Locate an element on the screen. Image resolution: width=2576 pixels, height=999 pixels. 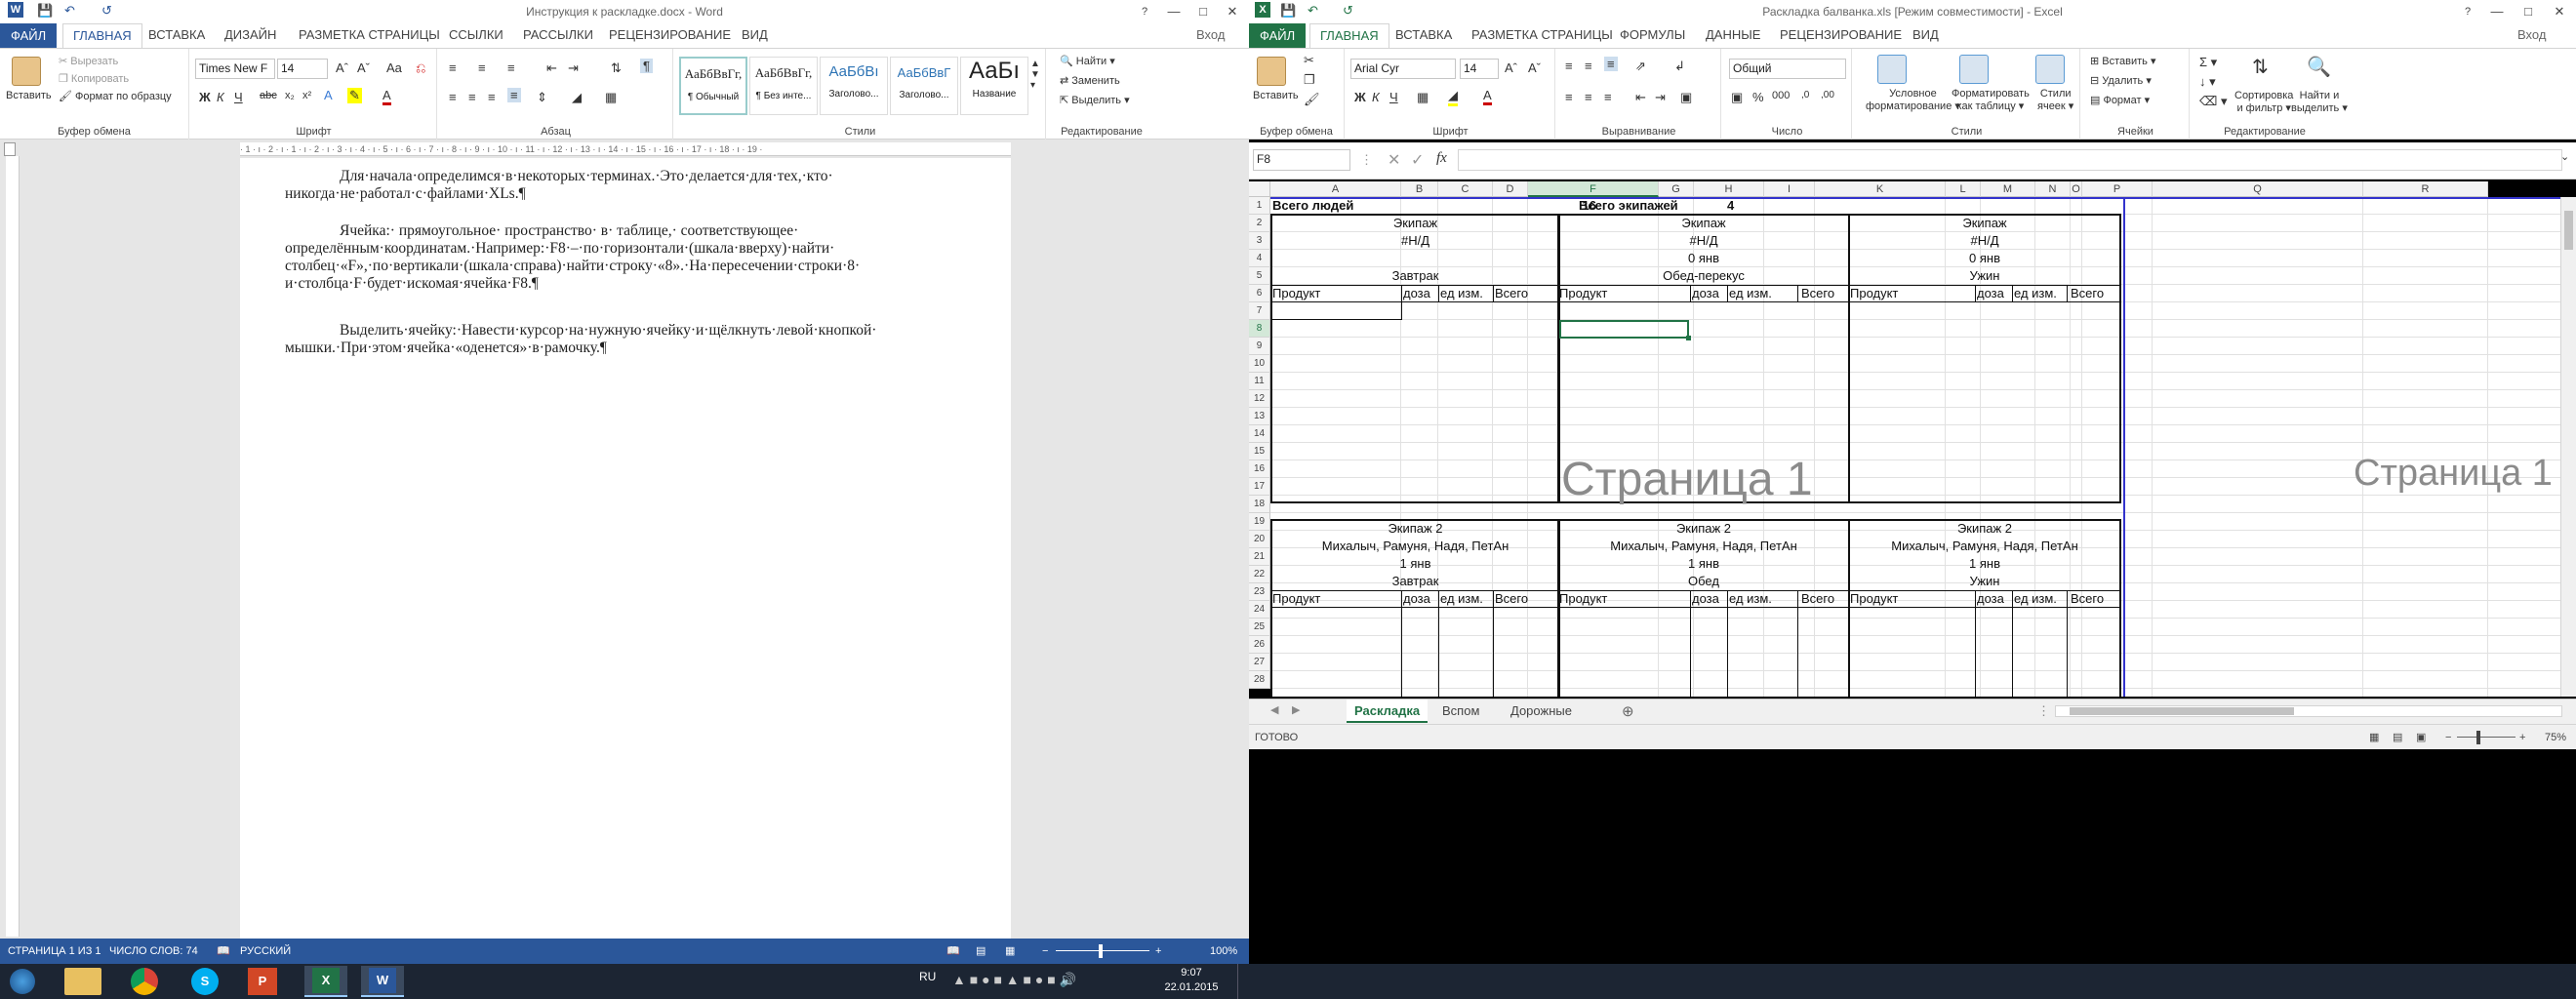
align-left-icon: ≡ is located at coordinates (1569, 97).